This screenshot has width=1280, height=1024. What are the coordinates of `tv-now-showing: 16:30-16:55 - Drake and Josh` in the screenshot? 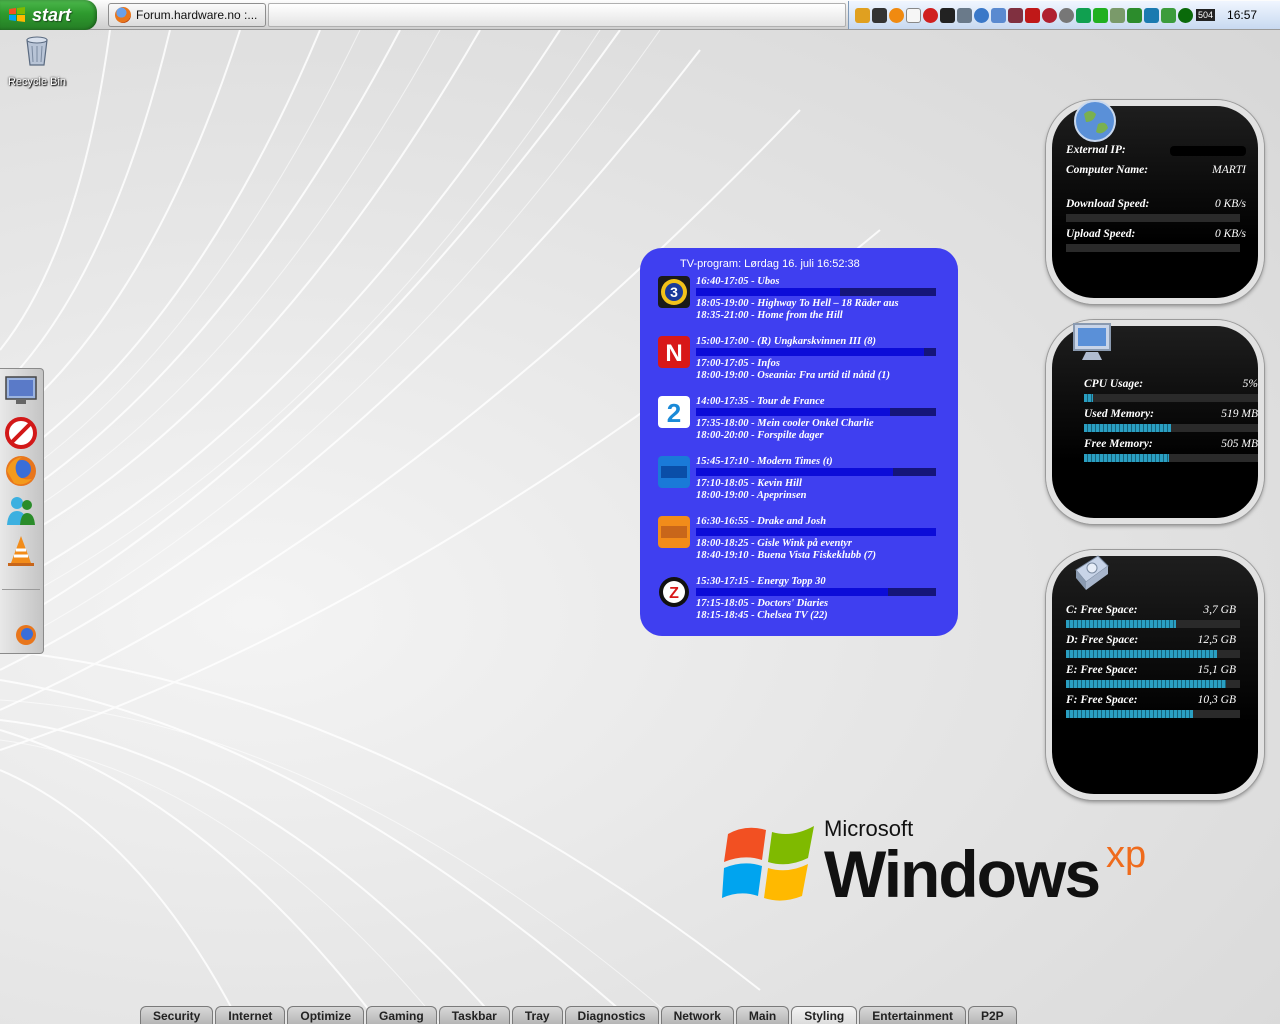 It's located at (761, 521).